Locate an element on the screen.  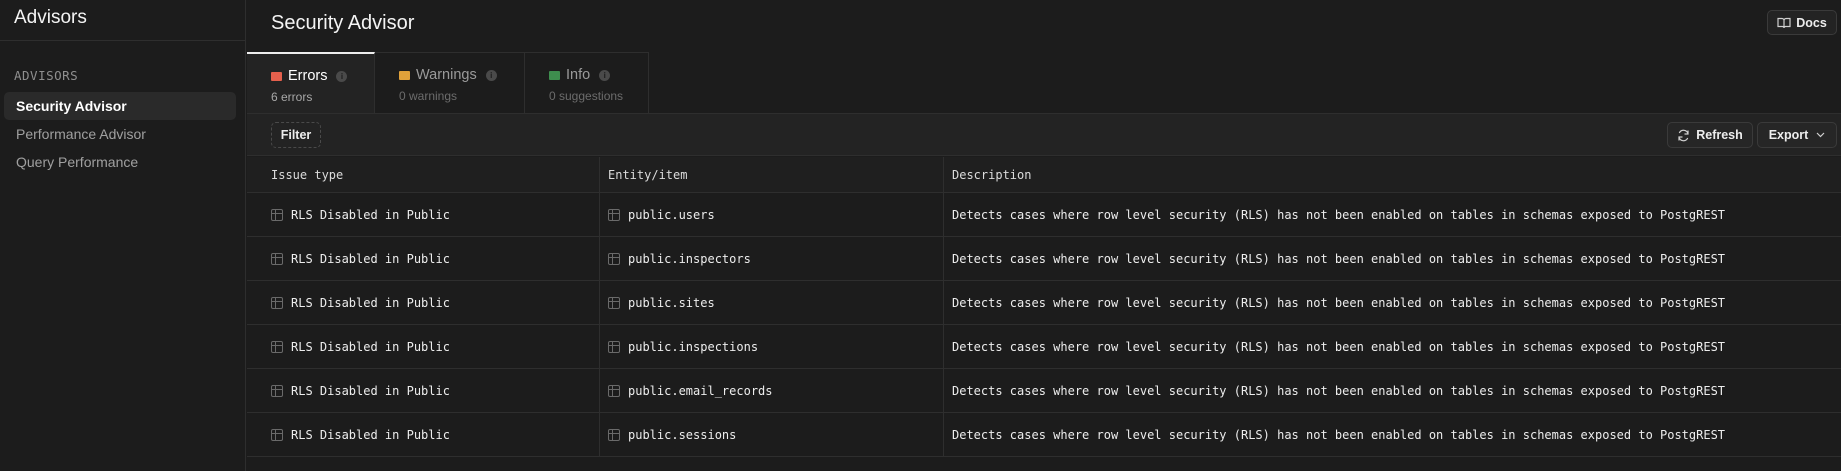
docs-button: Docs is located at coordinates (1802, 22).